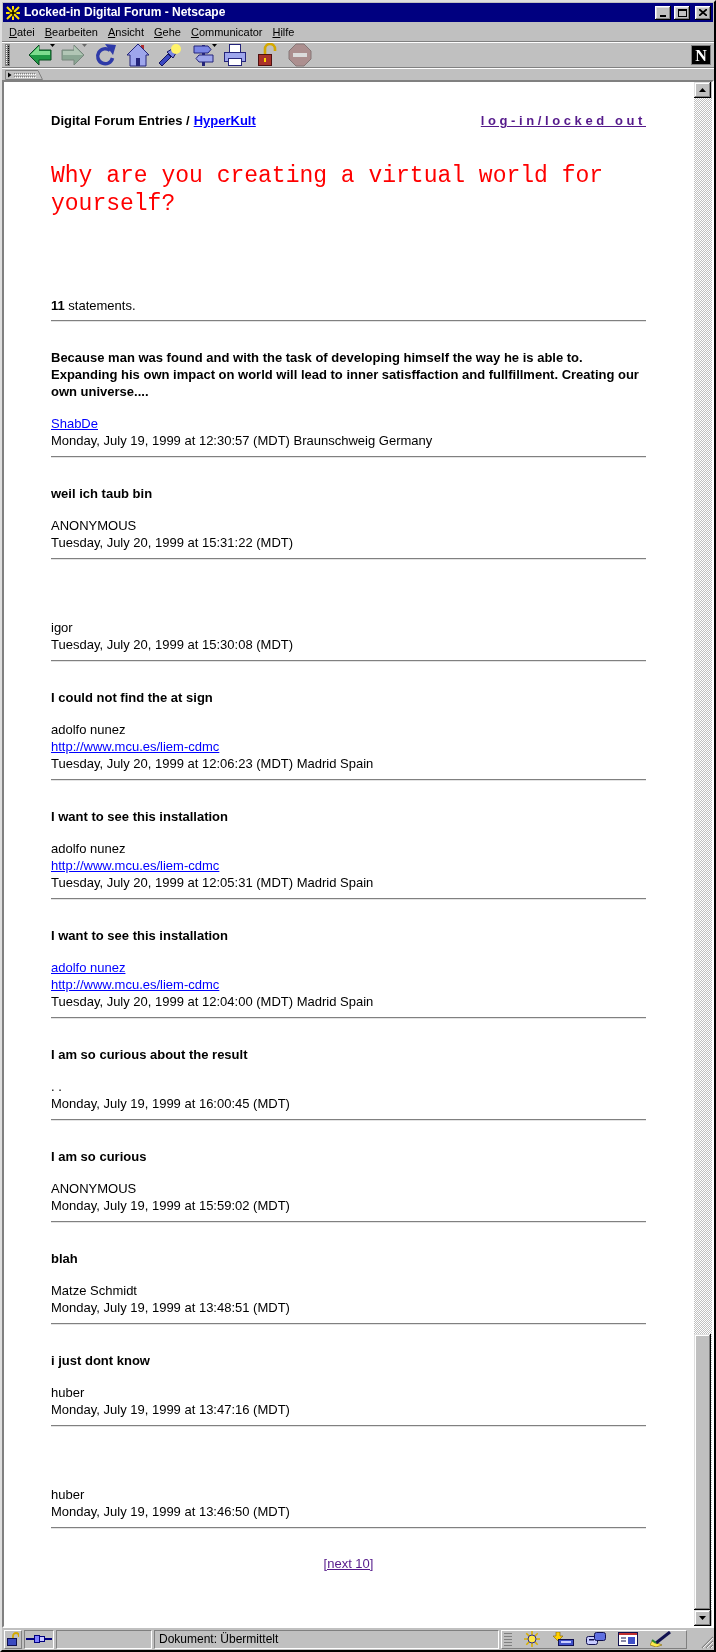 The width and height of the screenshot is (716, 1652). What do you see at coordinates (213, 882) in the screenshot?
I see `post-date: Tuesday, July 20, 1999 at 12:05:31 (MDT) Madrid Spain` at bounding box center [213, 882].